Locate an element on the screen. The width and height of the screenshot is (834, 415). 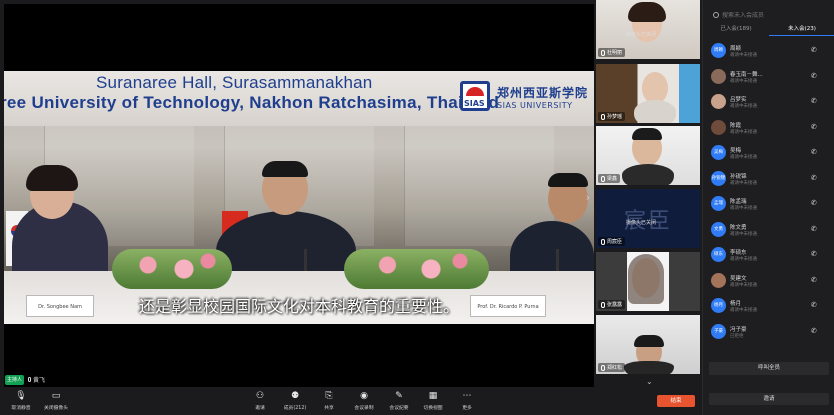
banner-line-1: Suranaree Hall, Surasammanakhan is located at coordinates (234, 82).